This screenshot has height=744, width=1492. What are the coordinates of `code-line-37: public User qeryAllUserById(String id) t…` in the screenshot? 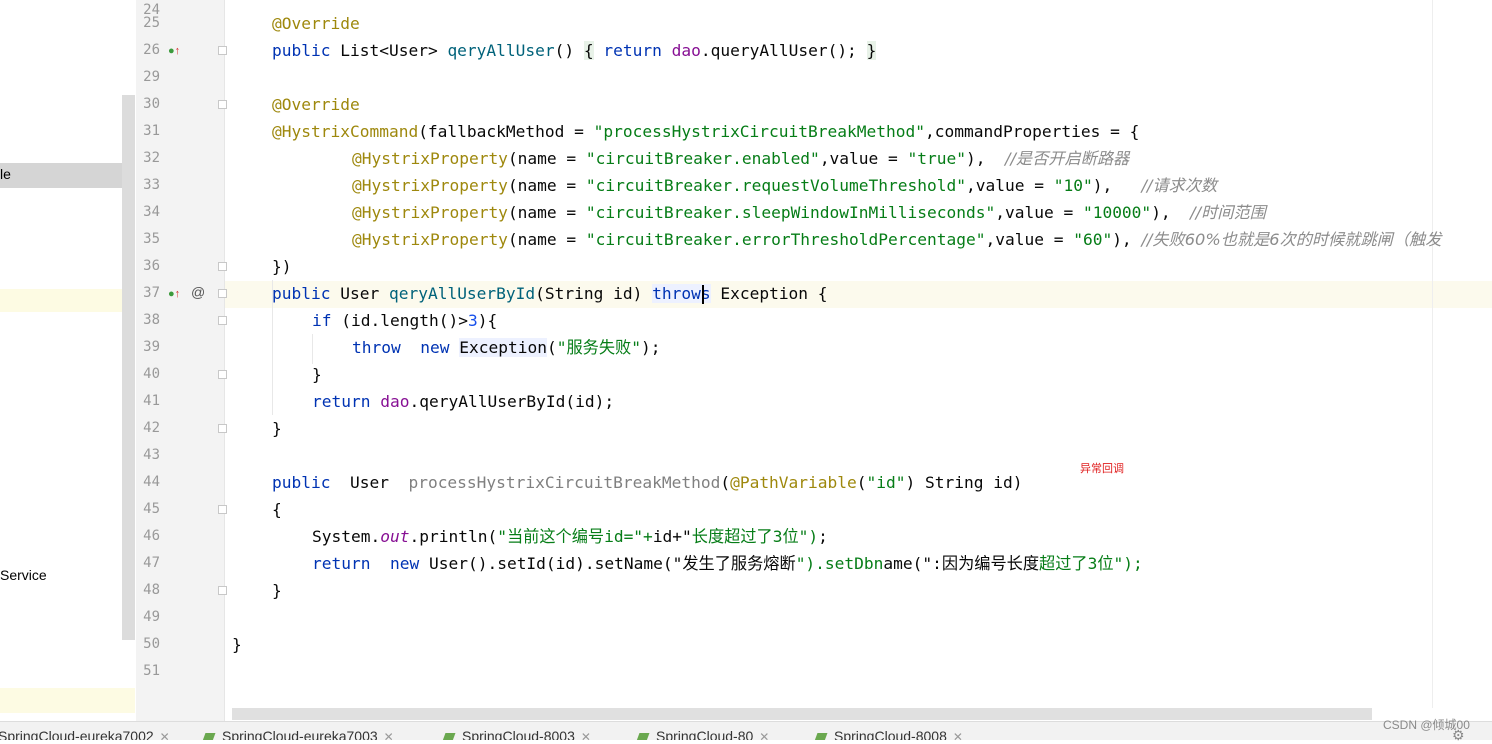 It's located at (550, 293).